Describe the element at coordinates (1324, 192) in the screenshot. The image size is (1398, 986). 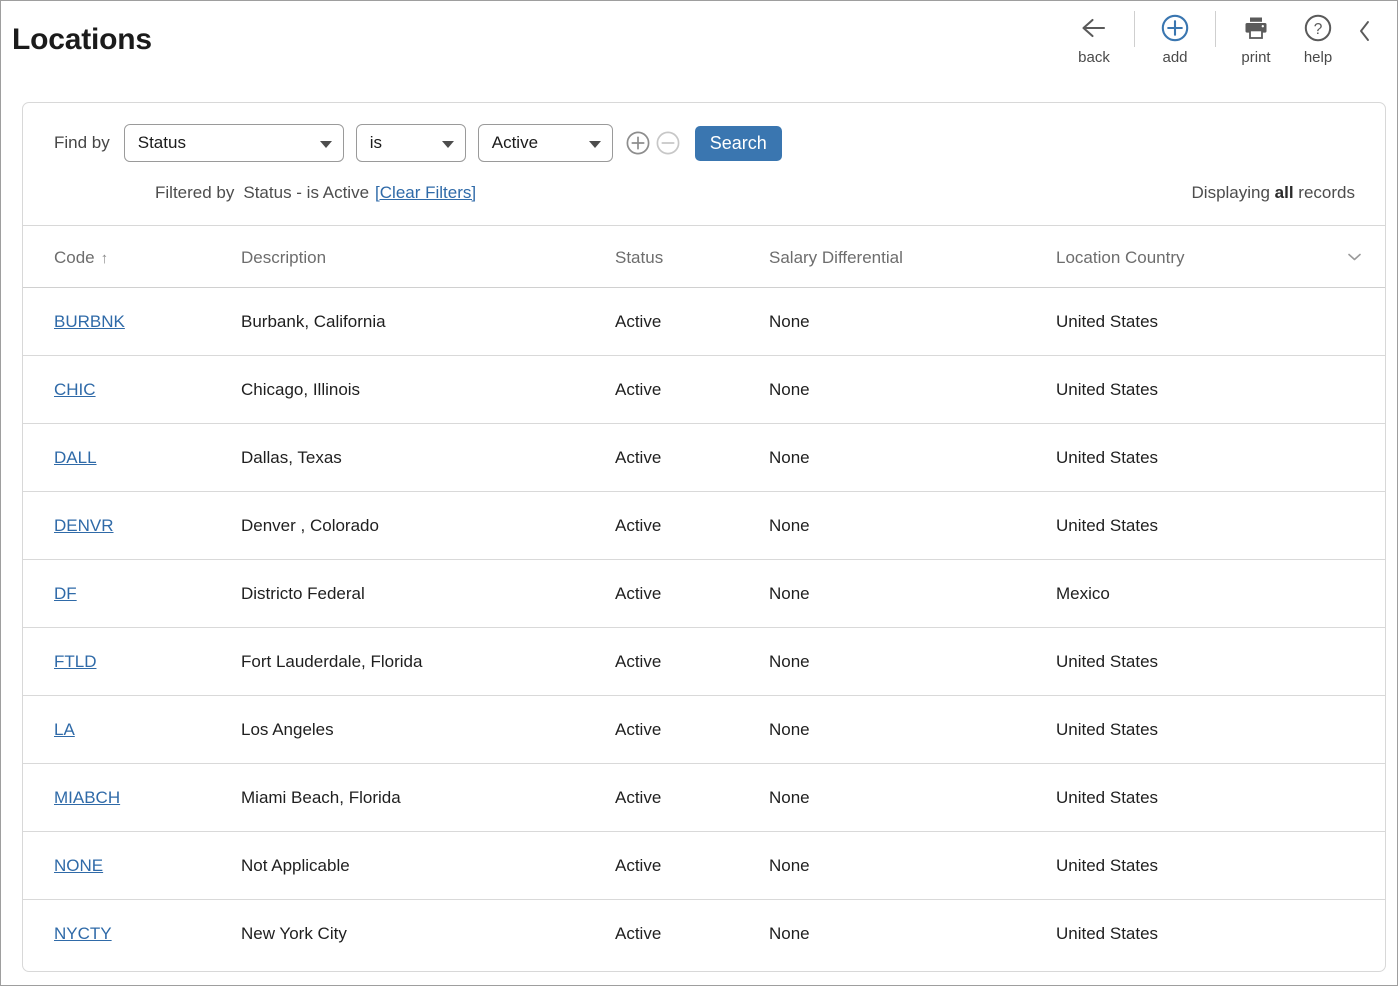
I see `displaying-suffix: records` at that location.